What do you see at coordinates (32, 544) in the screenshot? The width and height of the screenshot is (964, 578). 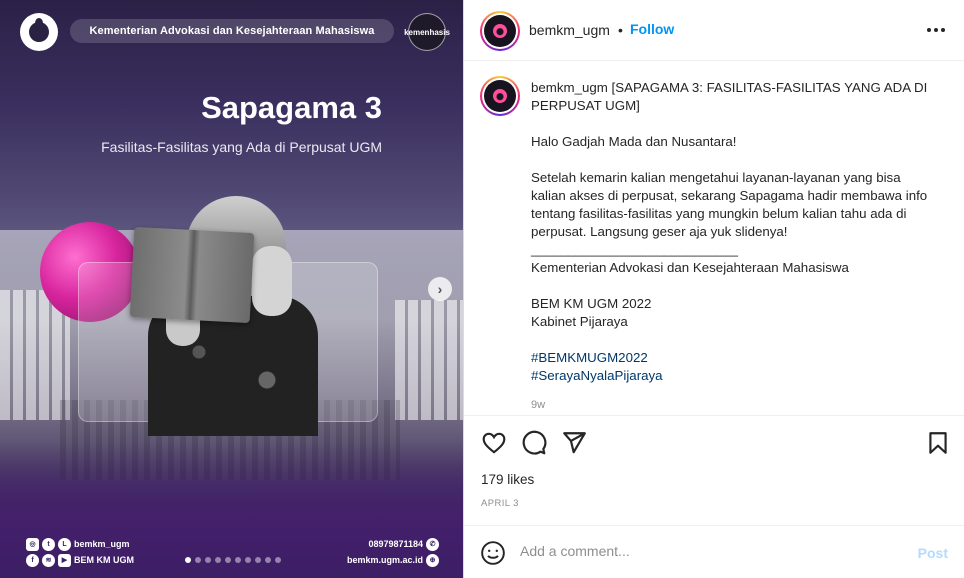 I see `instagram-icon: ◎` at bounding box center [32, 544].